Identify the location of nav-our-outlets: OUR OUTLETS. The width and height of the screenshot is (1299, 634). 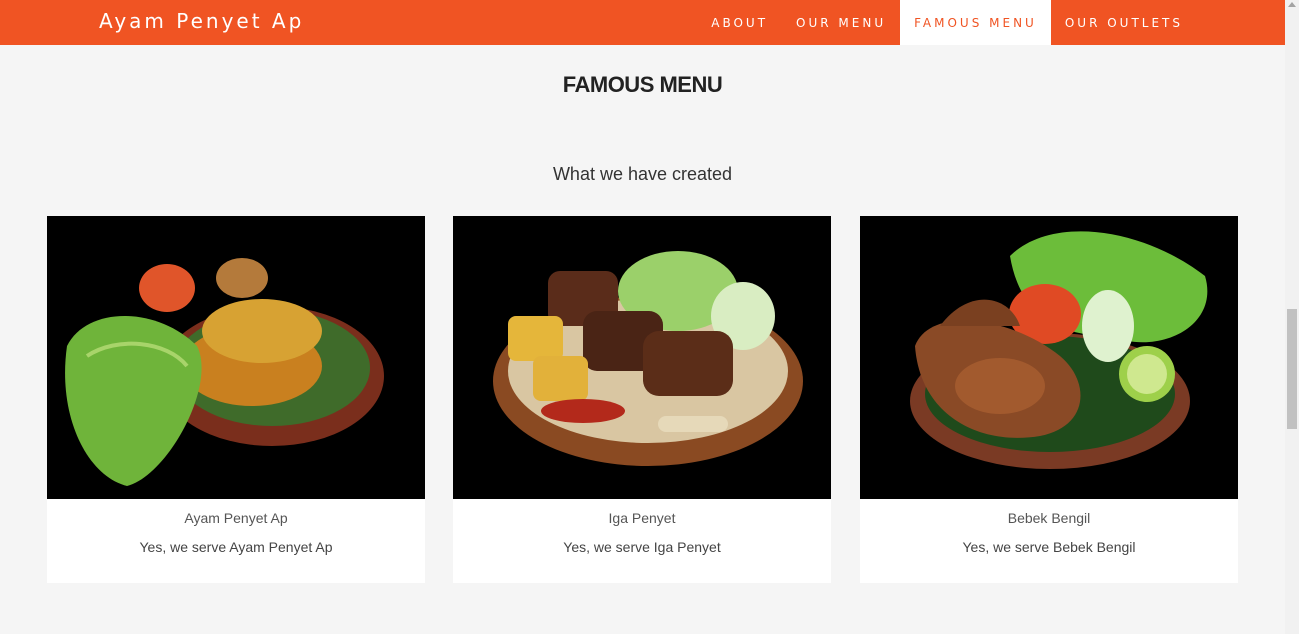
(1124, 22).